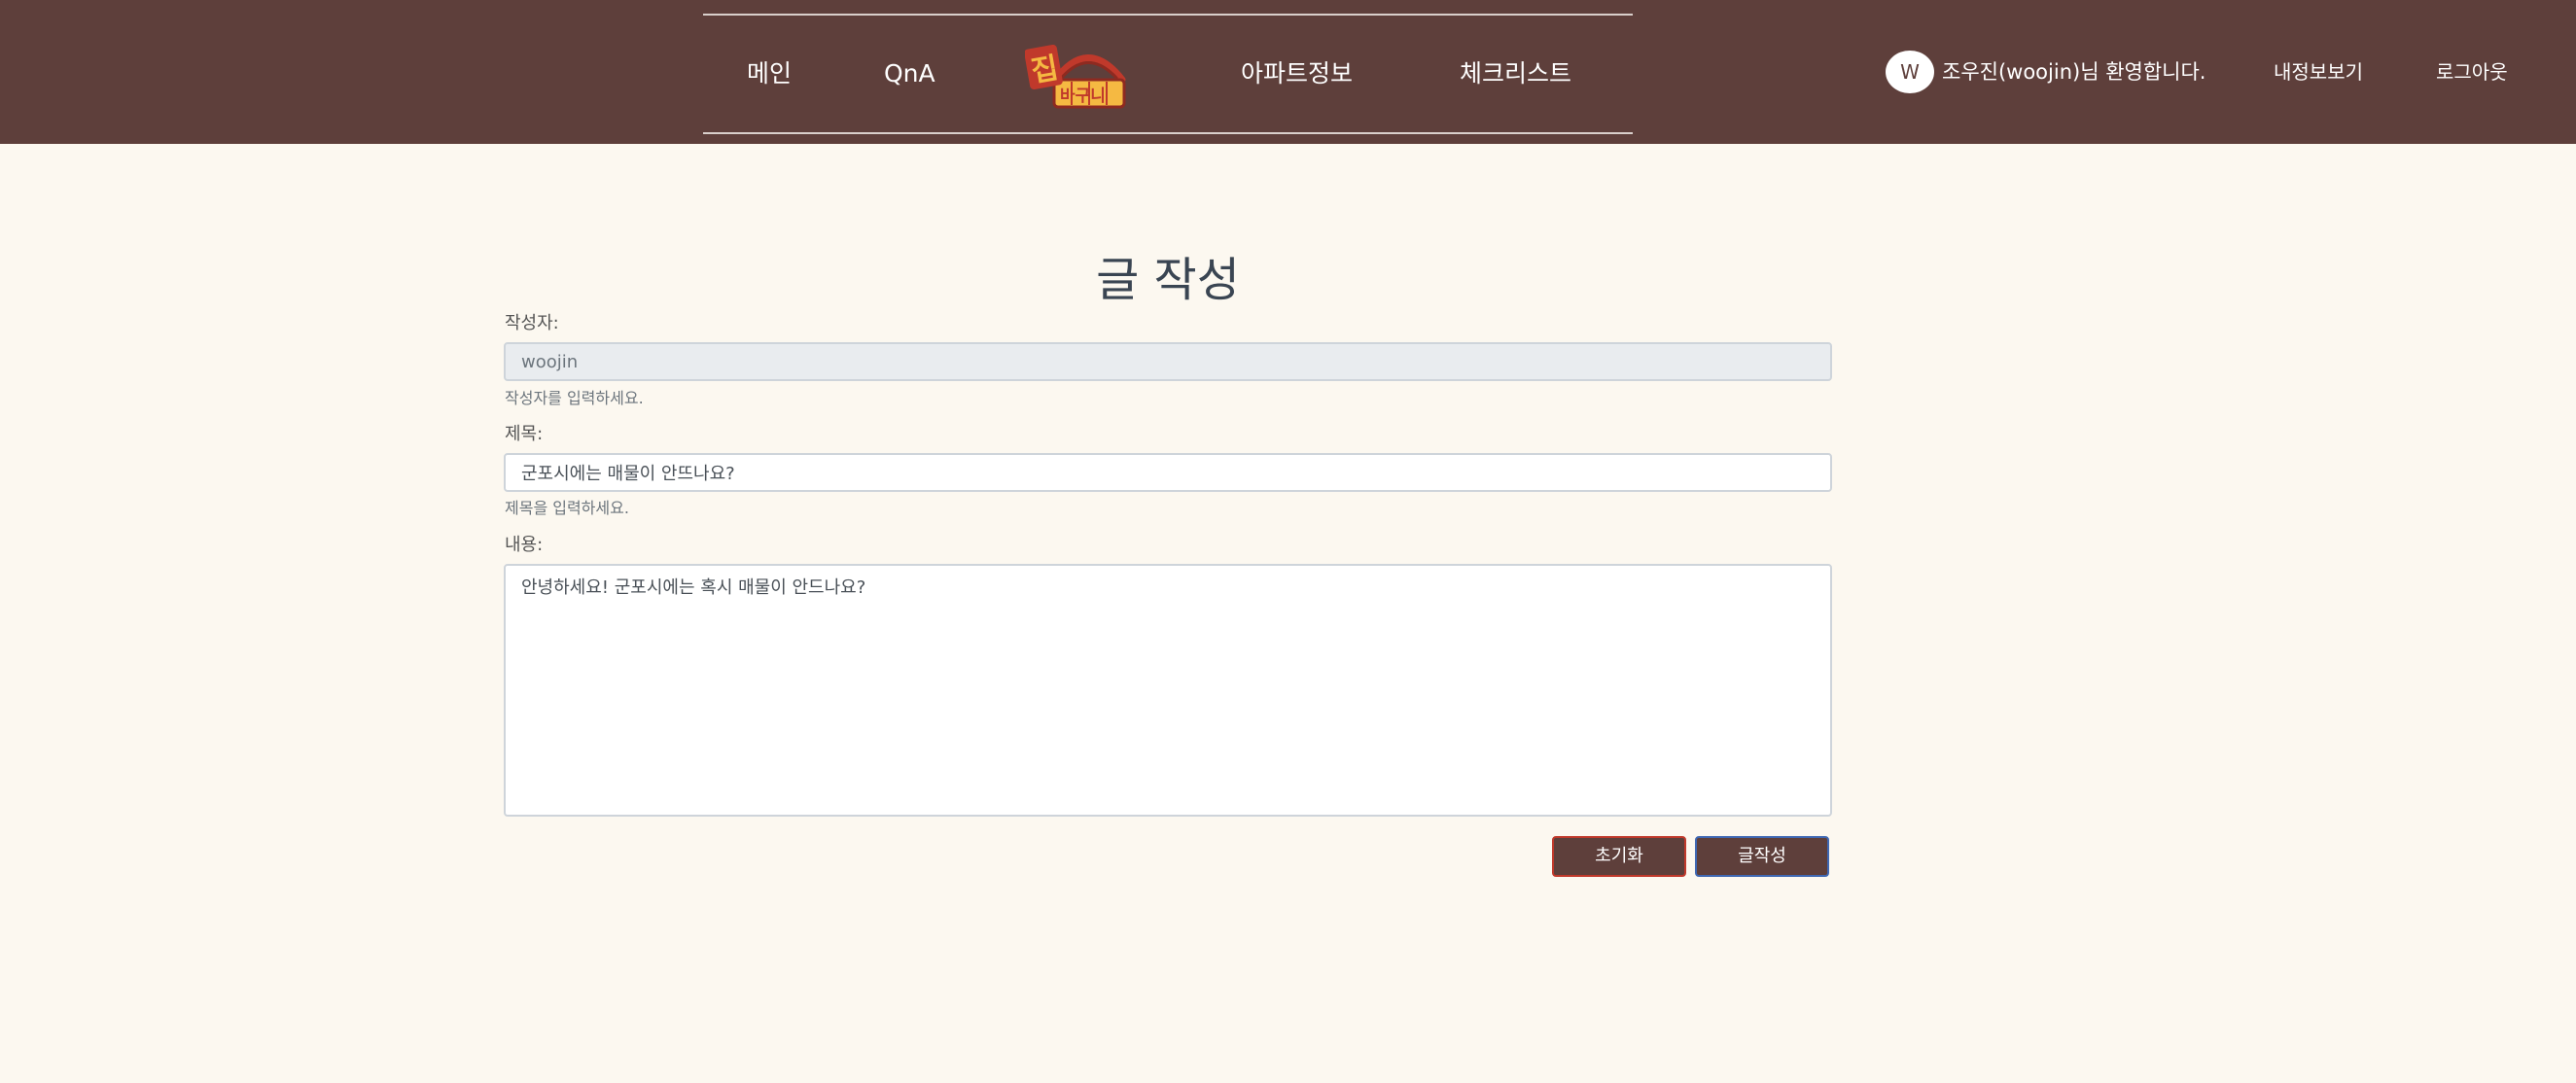 This screenshot has height=1083, width=2576. I want to click on author-label: 작성자:, so click(532, 323).